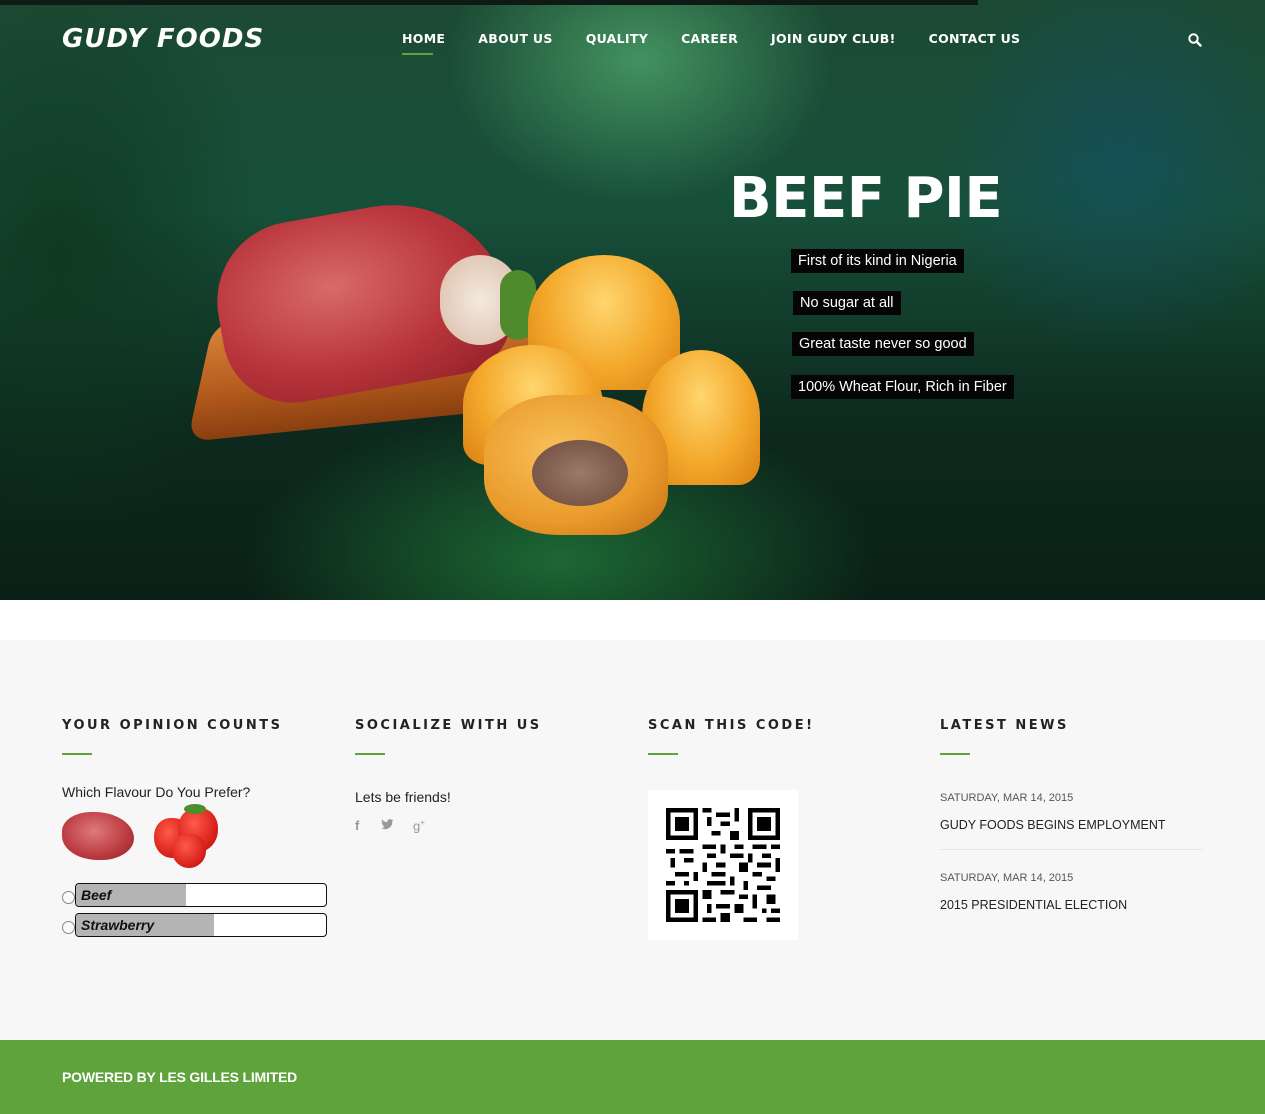 This screenshot has height=1114, width=1265. What do you see at coordinates (1004, 725) in the screenshot?
I see `widget-title: LATEST NEWS` at bounding box center [1004, 725].